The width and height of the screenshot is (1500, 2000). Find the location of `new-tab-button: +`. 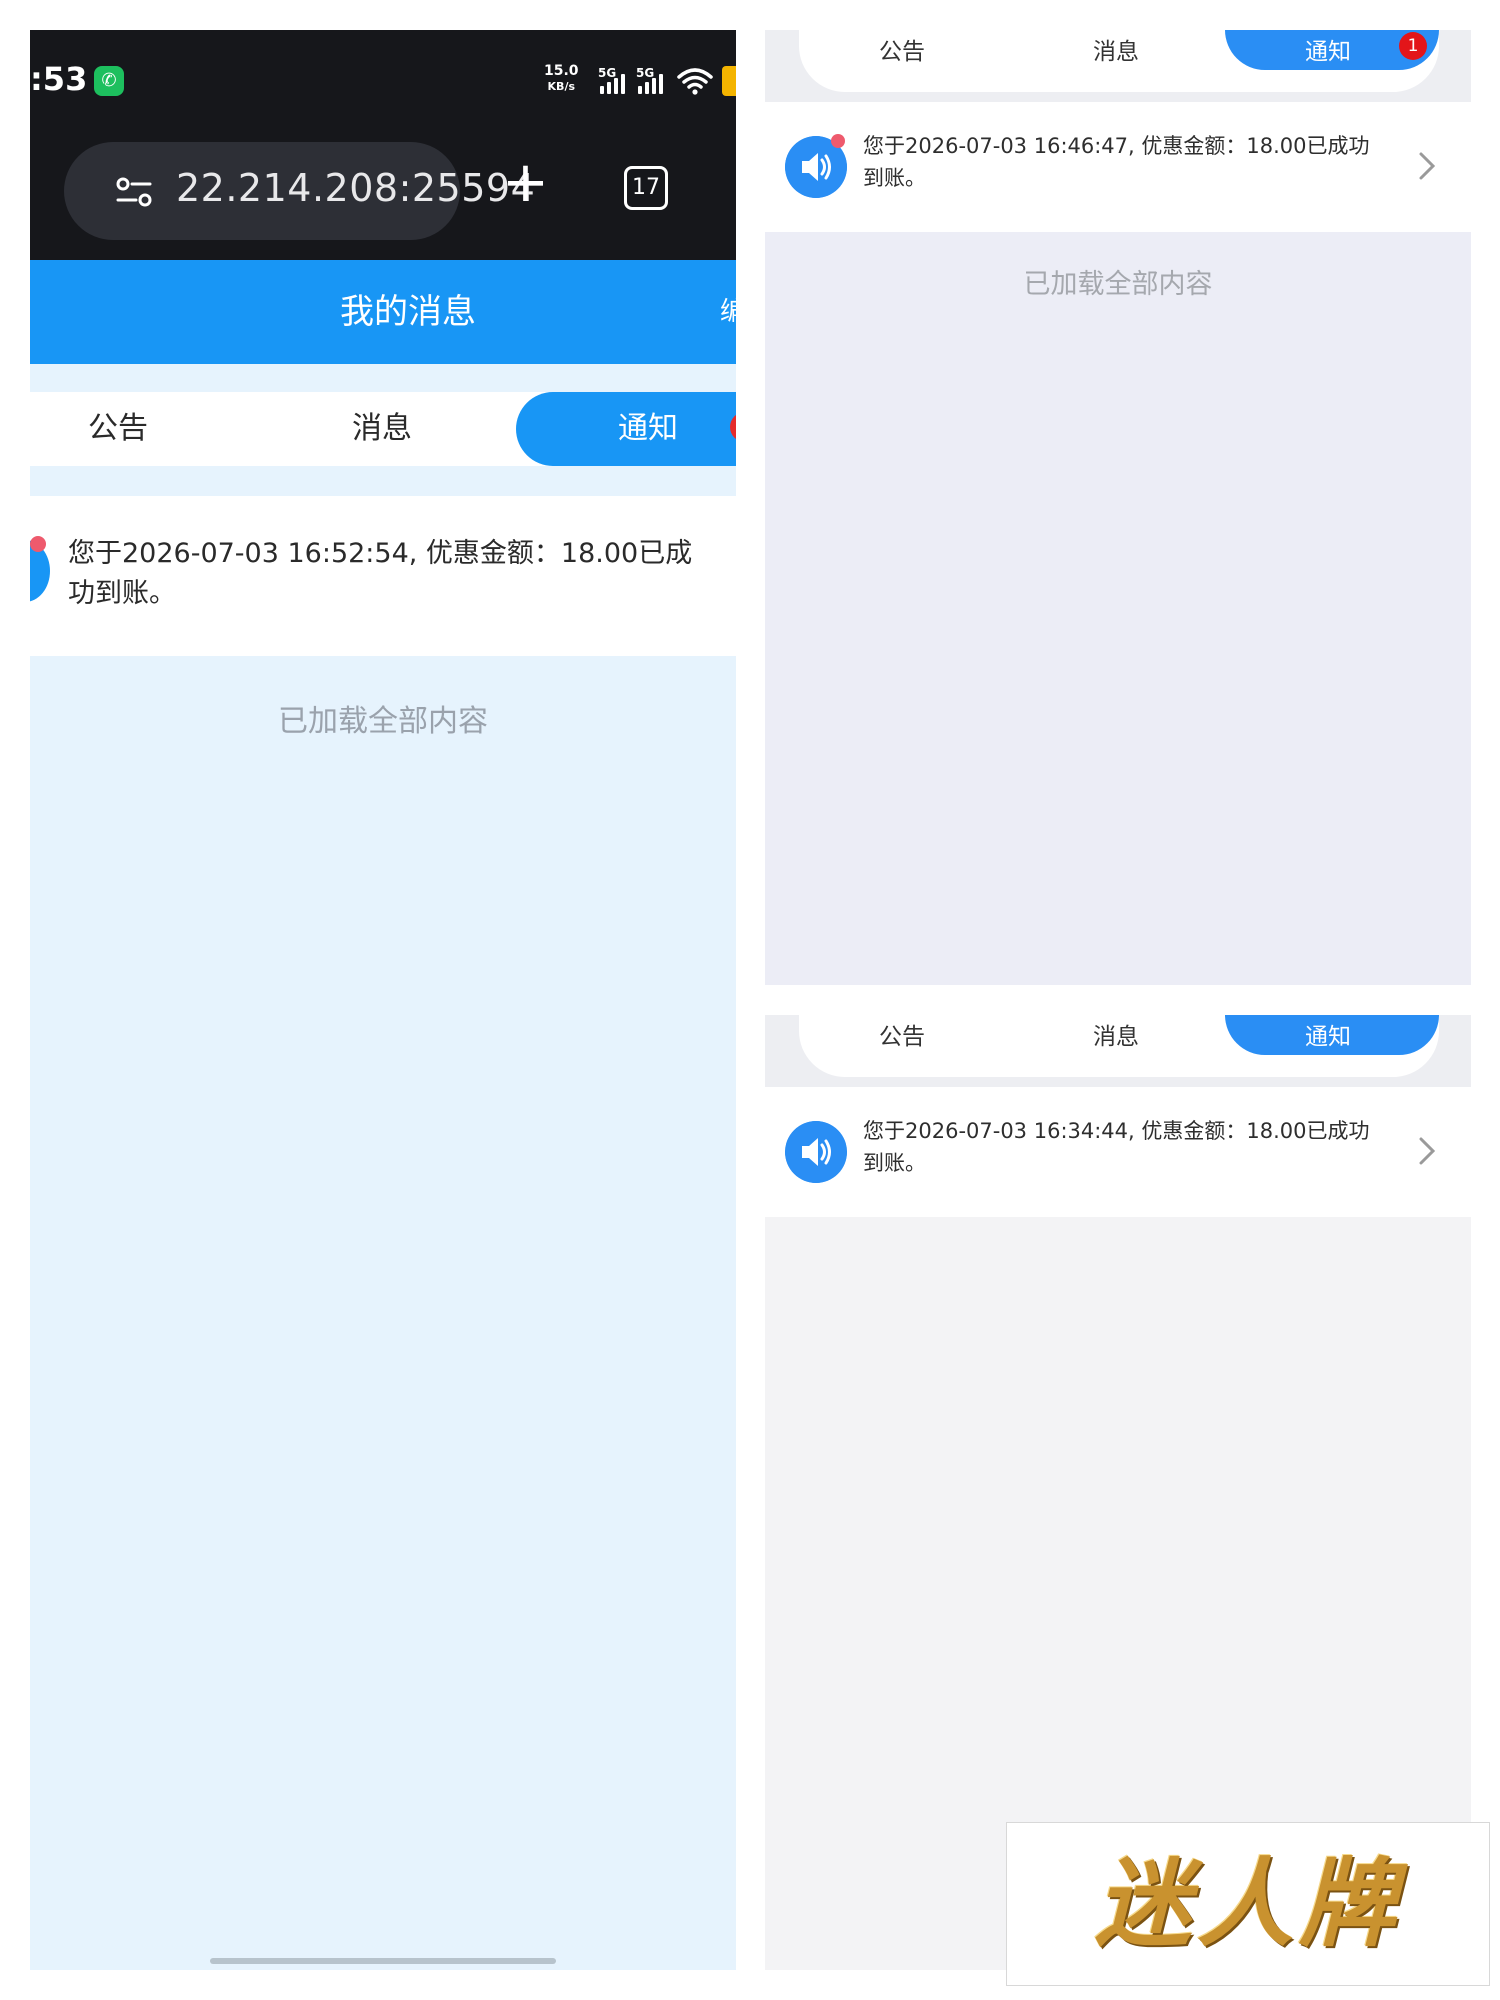

new-tab-button: + is located at coordinates (525, 183).